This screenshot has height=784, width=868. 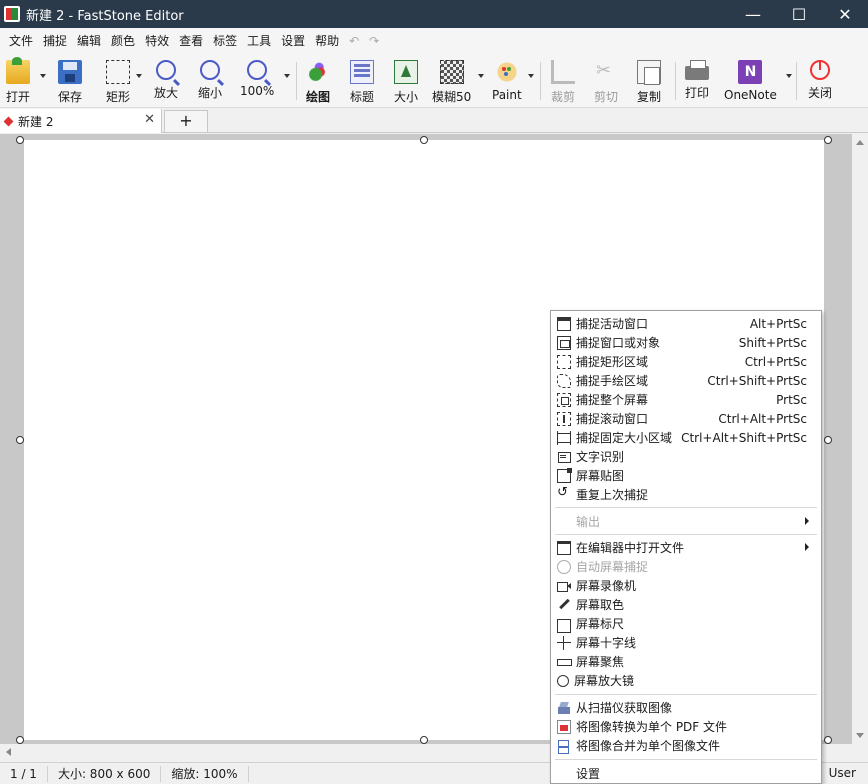 What do you see at coordinates (686, 380) in the screenshot?
I see `menu-item-capture-freehand: 捕捉手绘区域 Ctrl+Shift+PrtSc` at bounding box center [686, 380].